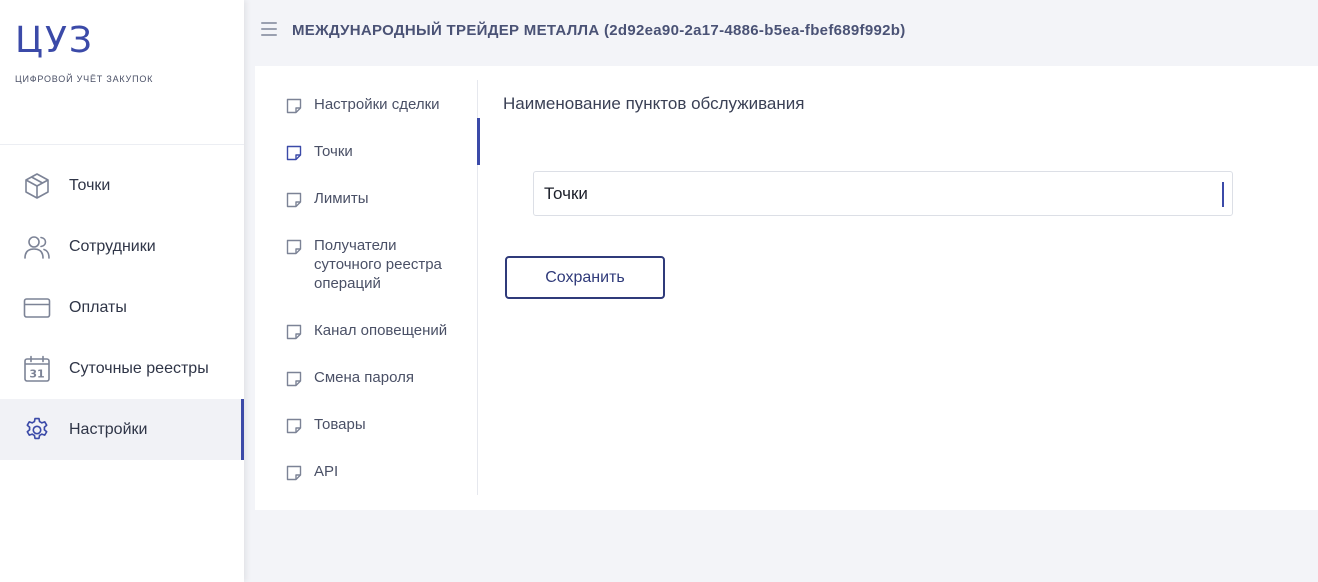 Image resolution: width=1318 pixels, height=582 pixels. Describe the element at coordinates (381, 330) in the screenshot. I see `settings-nav-label: Канал оповещений` at that location.